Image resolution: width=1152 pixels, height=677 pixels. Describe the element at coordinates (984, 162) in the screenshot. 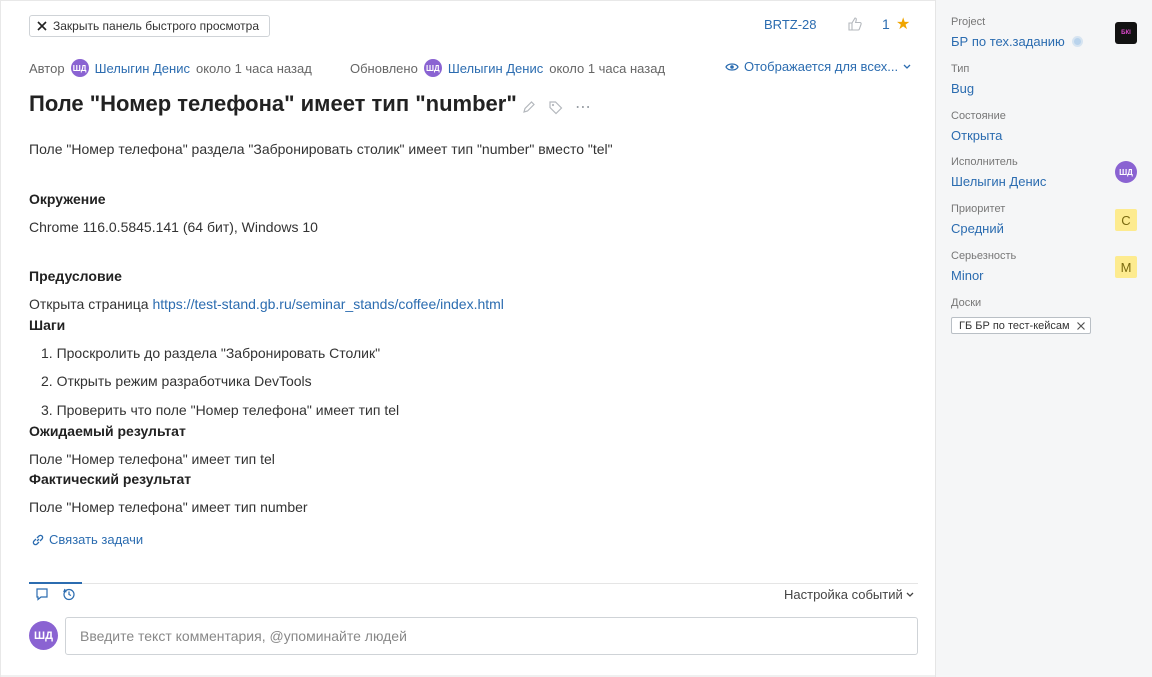

I see `assignee-label: Исполнитель` at that location.